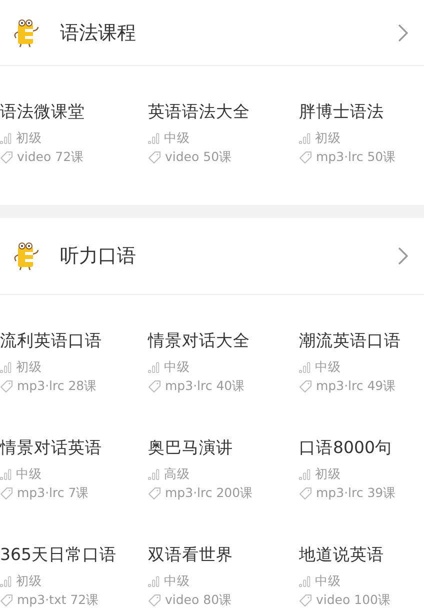 The height and width of the screenshot is (614, 424). Describe the element at coordinates (50, 157) in the screenshot. I see `course-format: video 72课` at that location.